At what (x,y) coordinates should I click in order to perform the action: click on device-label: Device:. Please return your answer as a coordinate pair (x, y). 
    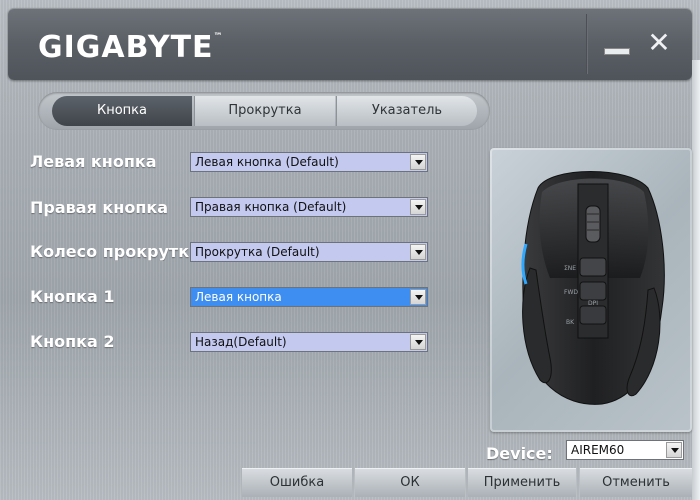
    Looking at the image, I should click on (519, 453).